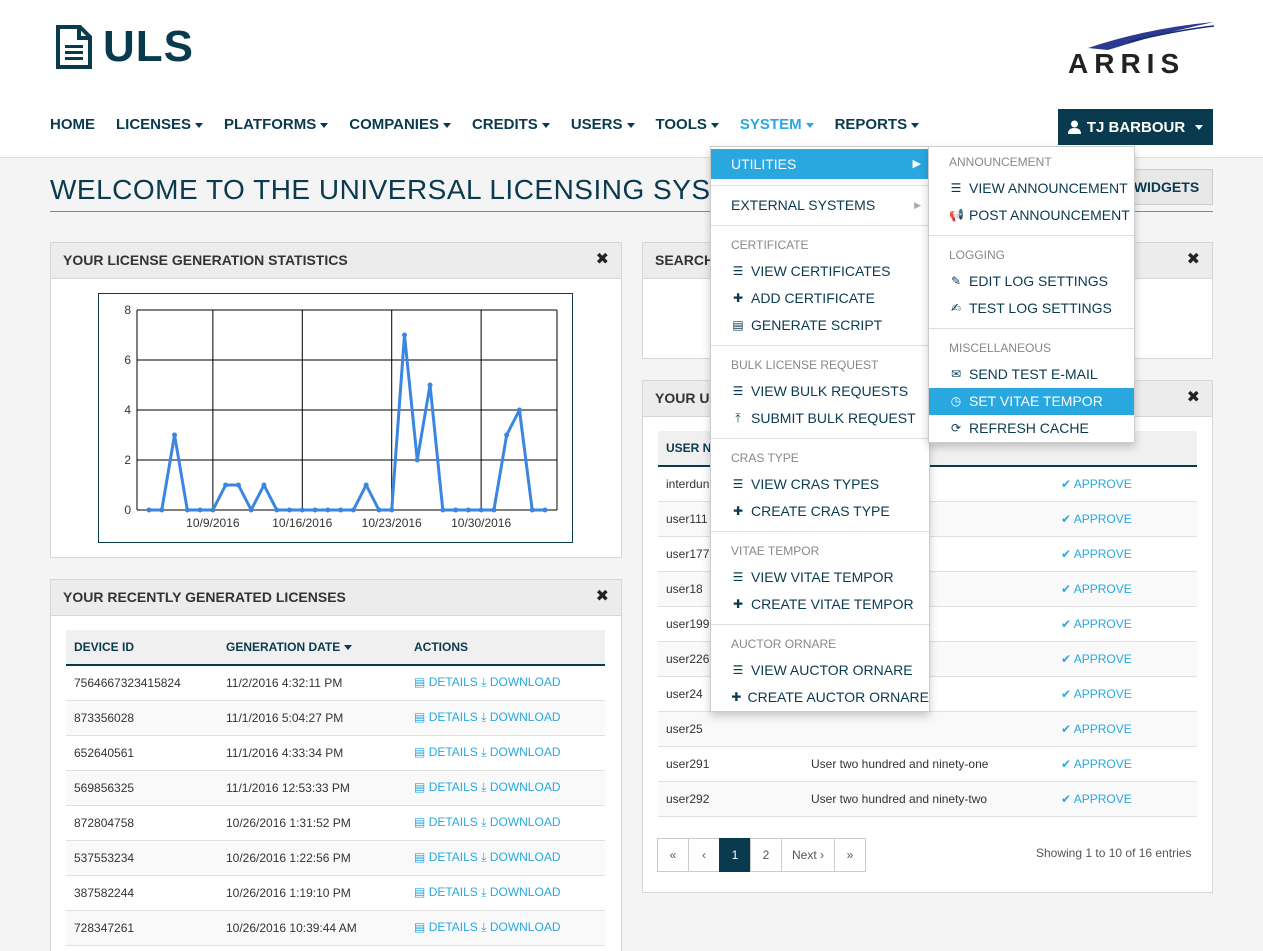 This screenshot has width=1263, height=951. Describe the element at coordinates (1031, 281) in the screenshot. I see `menu-item-edit-log-settings: ✎ EDIT LOG SETTINGS` at that location.